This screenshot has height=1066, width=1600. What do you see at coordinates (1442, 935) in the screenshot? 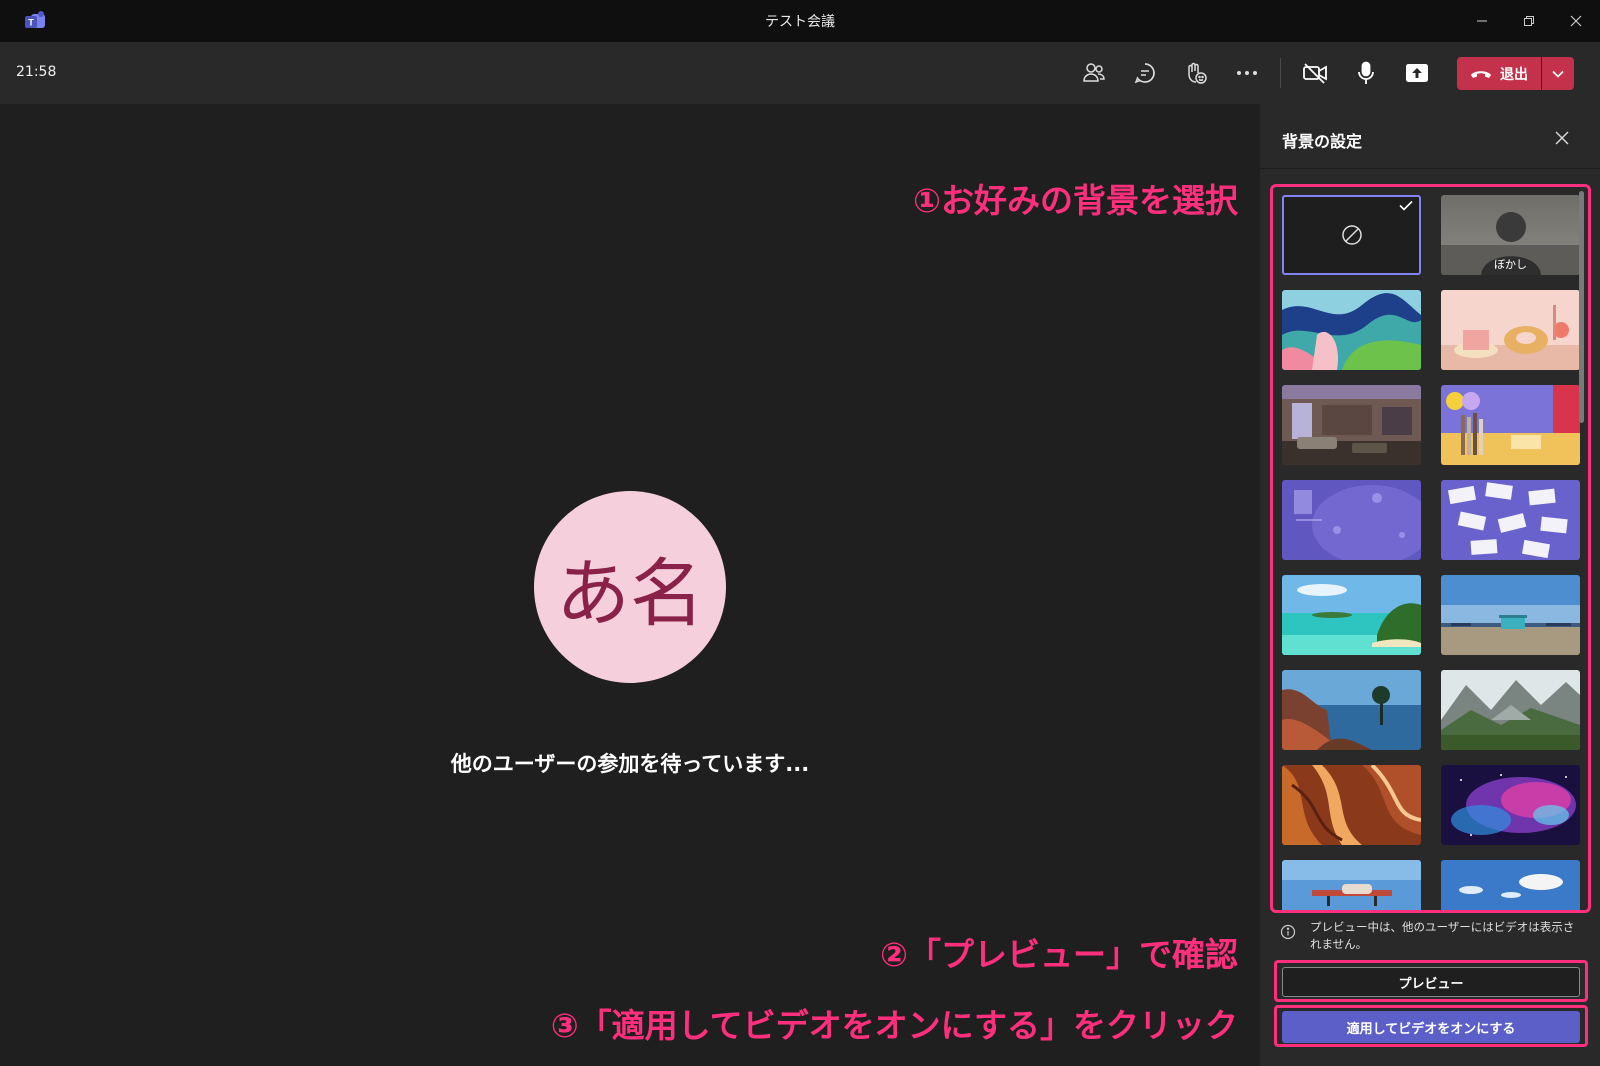
I see `preview-info-text: プレビュー中は、他のユーザーにはビデオは表示されません。` at bounding box center [1442, 935].